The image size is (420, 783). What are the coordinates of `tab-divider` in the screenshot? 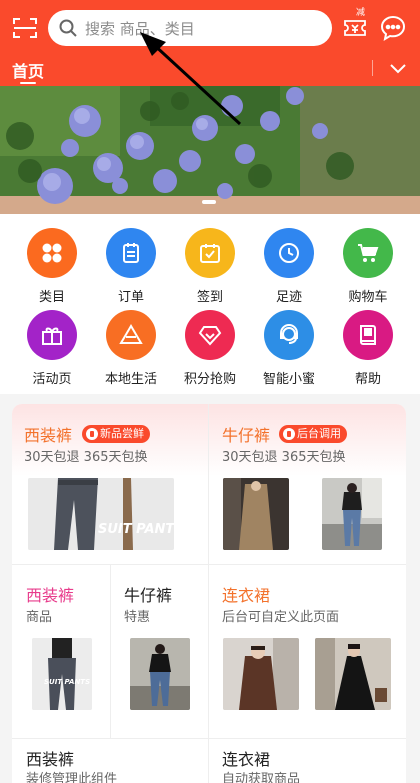 It's located at (372, 68).